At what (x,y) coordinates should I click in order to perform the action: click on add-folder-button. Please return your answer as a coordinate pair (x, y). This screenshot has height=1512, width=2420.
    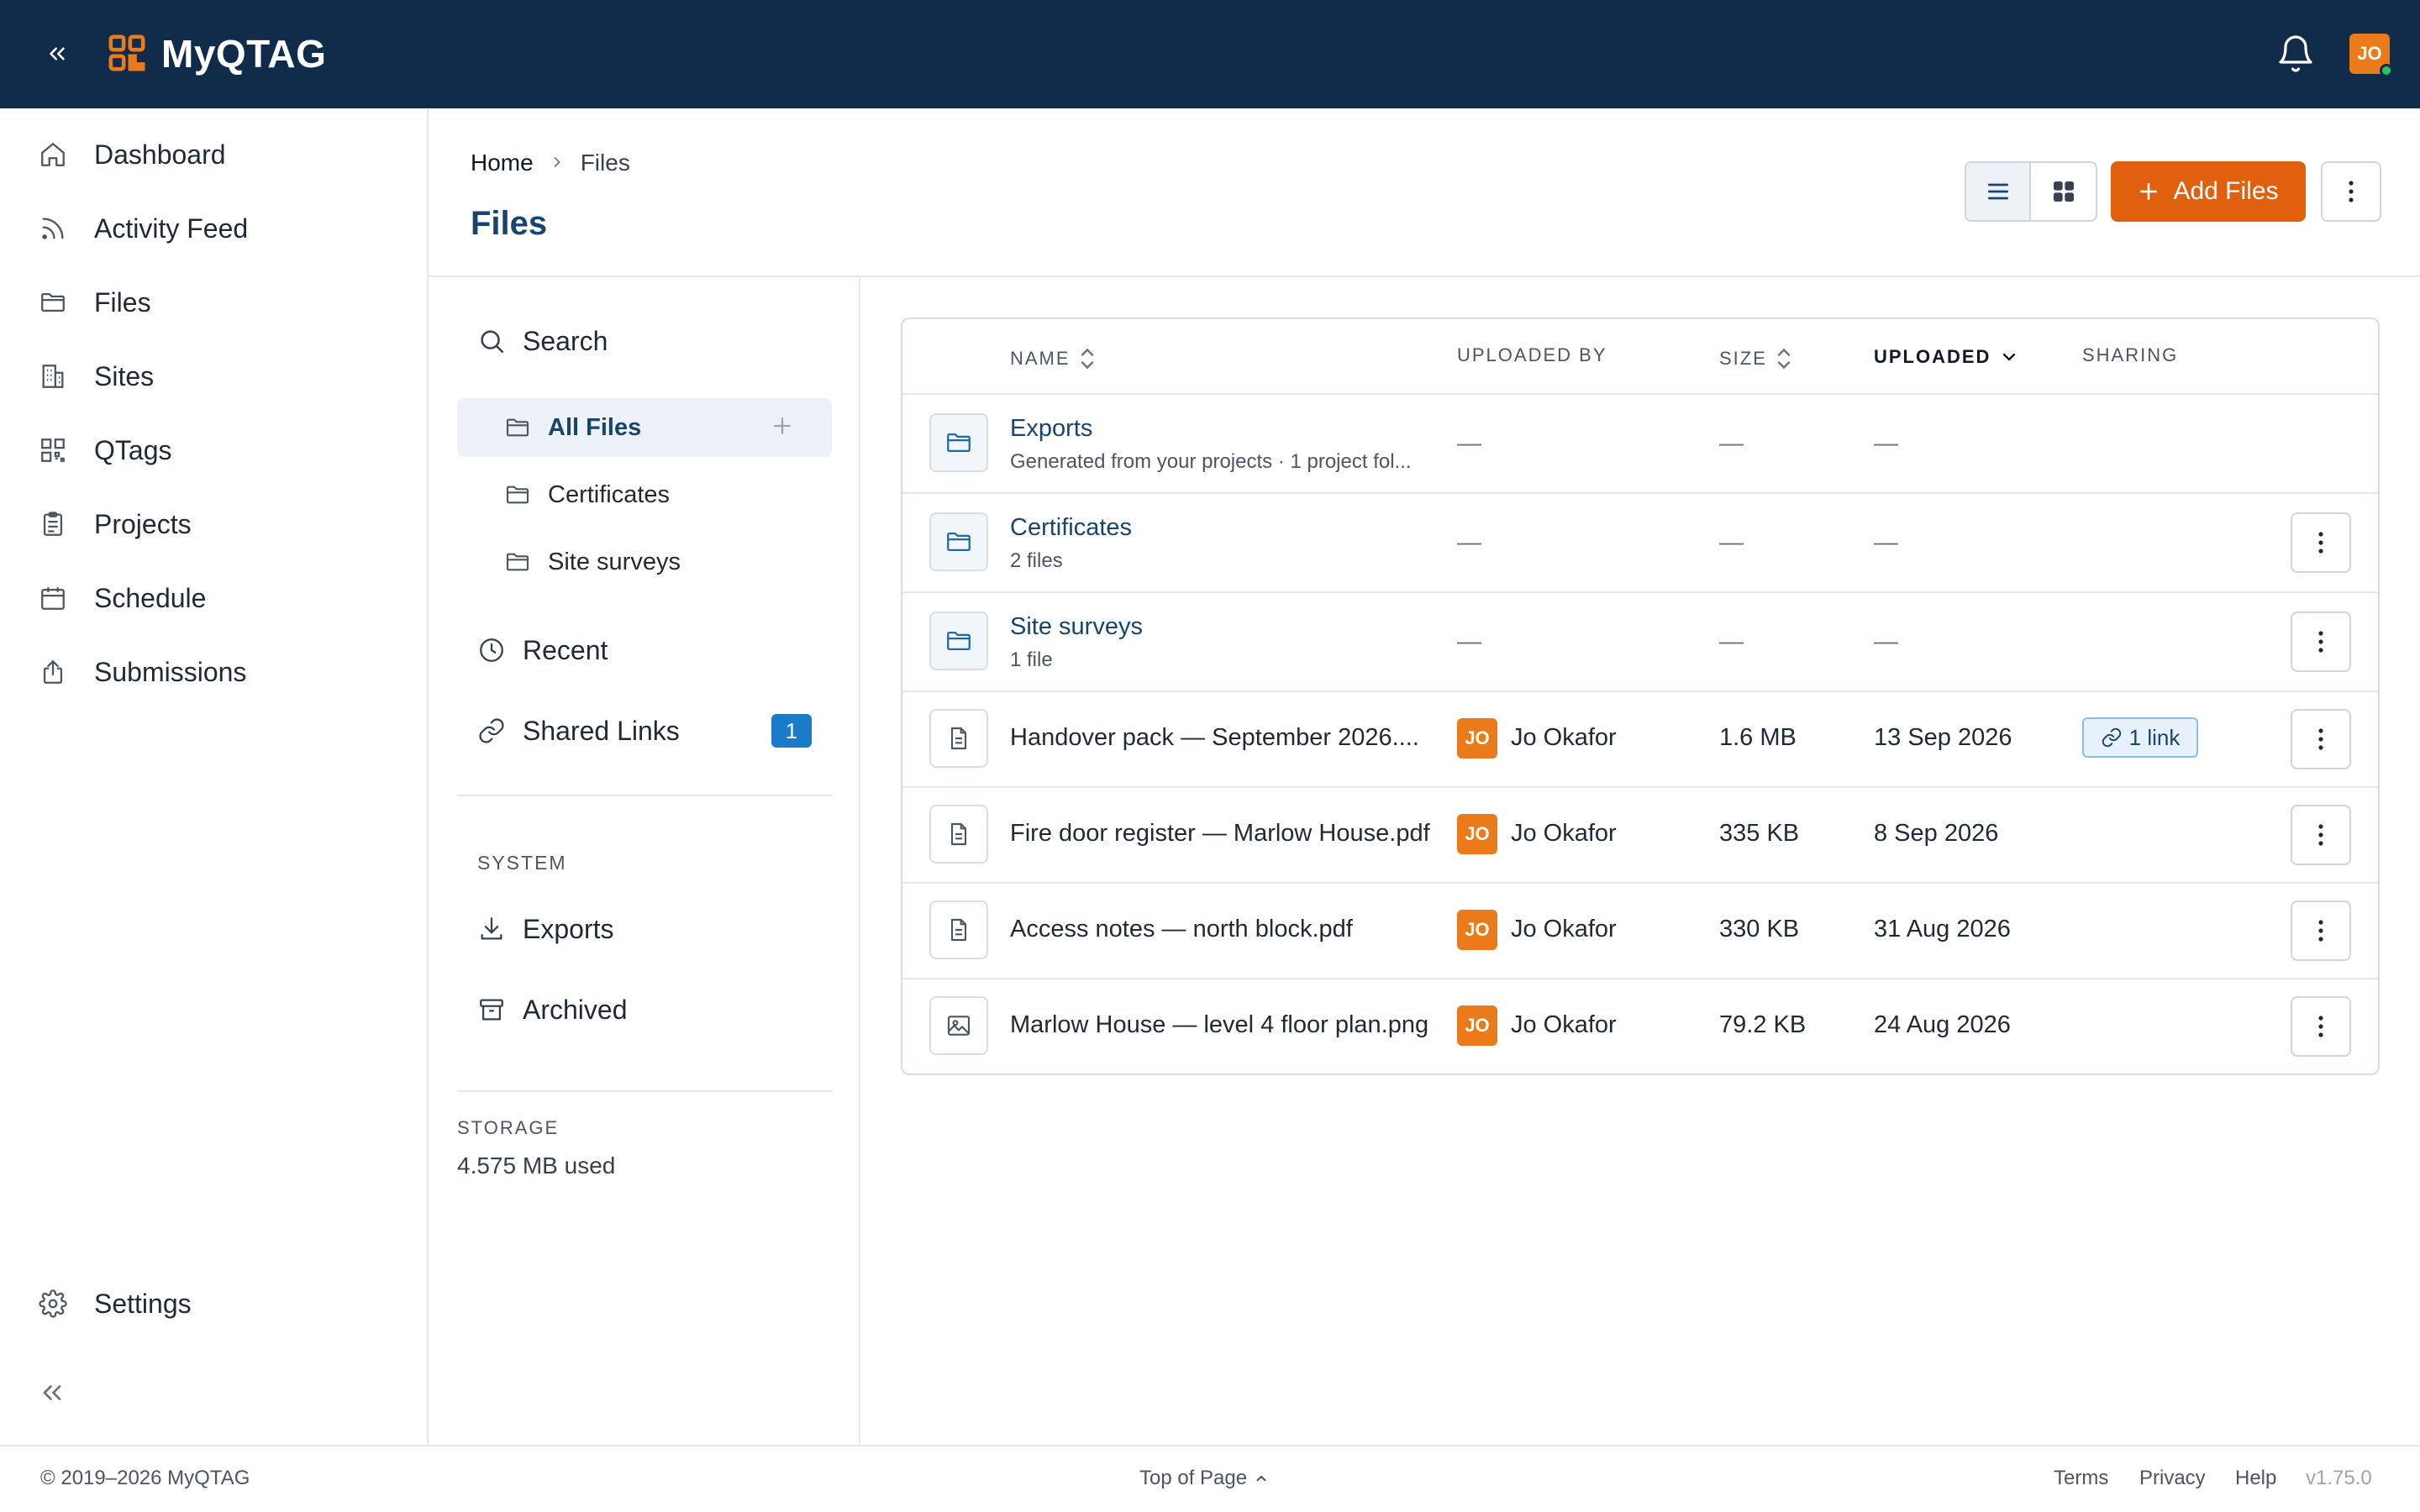
    Looking at the image, I should click on (791, 429).